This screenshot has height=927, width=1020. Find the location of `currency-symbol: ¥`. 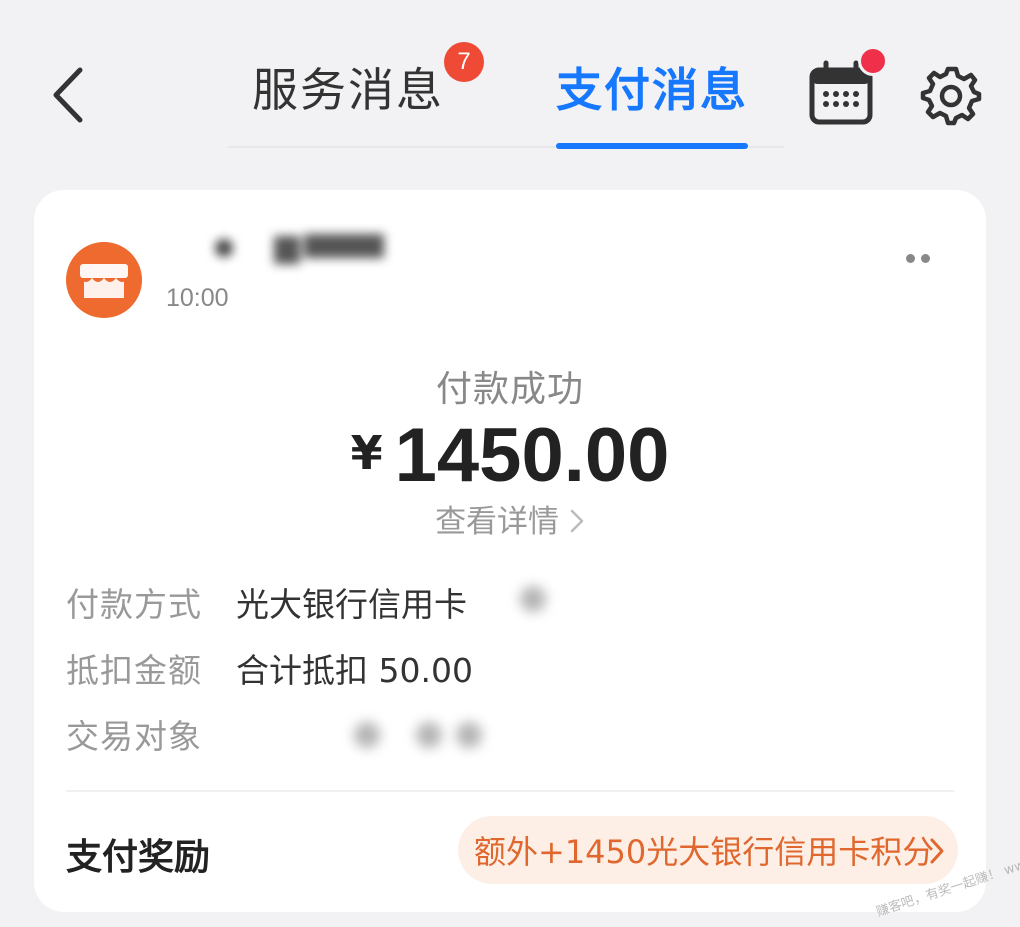

currency-symbol: ¥ is located at coordinates (366, 453).